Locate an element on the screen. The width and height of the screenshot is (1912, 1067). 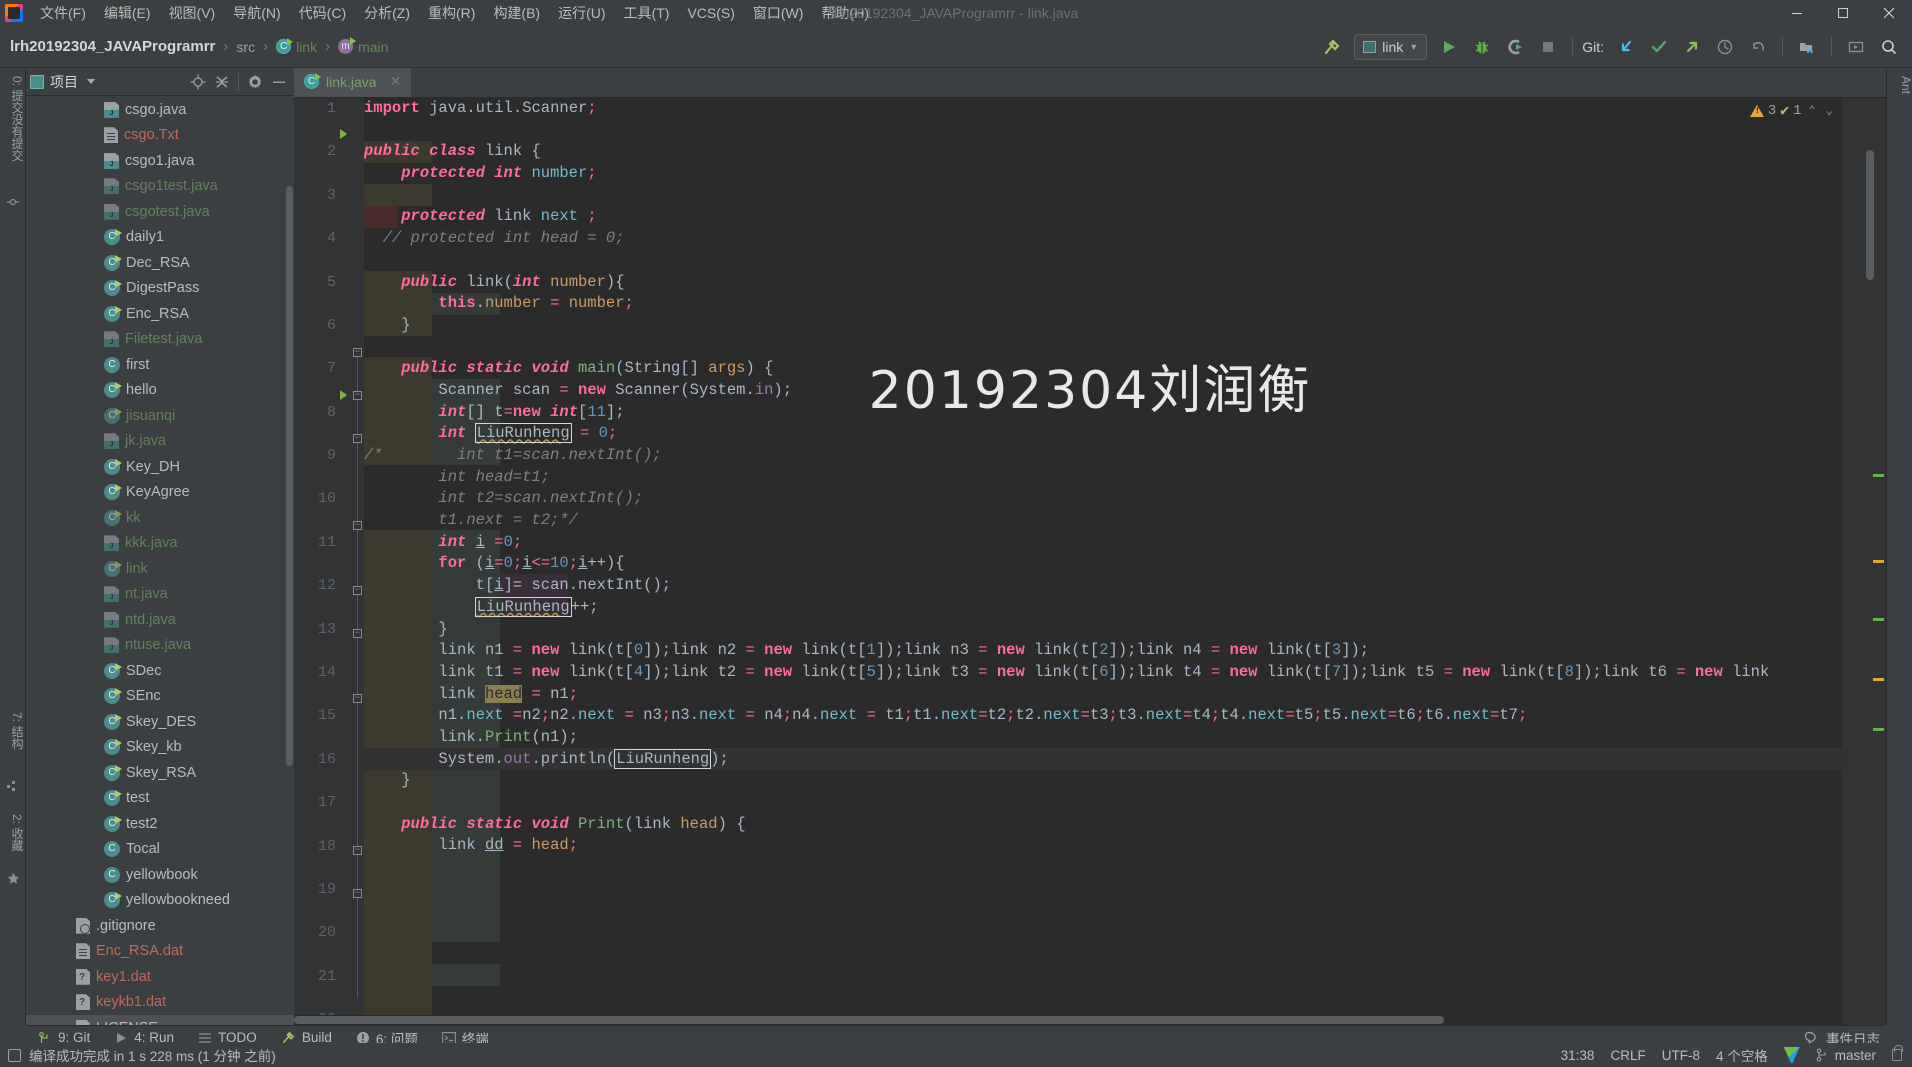
code-line: /* int t1=scan.nextInt(); is located at coordinates (1103, 456).